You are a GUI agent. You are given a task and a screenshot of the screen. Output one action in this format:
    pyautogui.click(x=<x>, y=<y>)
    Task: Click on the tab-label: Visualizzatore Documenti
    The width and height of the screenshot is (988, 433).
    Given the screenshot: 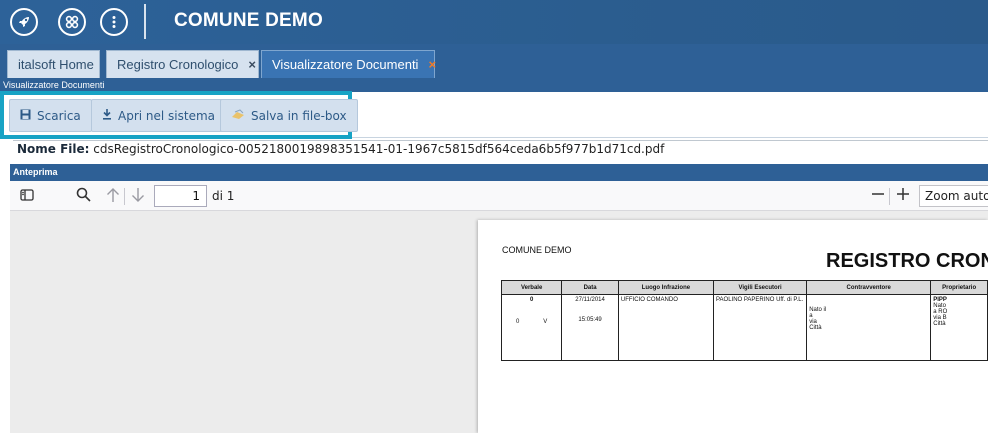 What is the action you would take?
    pyautogui.click(x=345, y=64)
    